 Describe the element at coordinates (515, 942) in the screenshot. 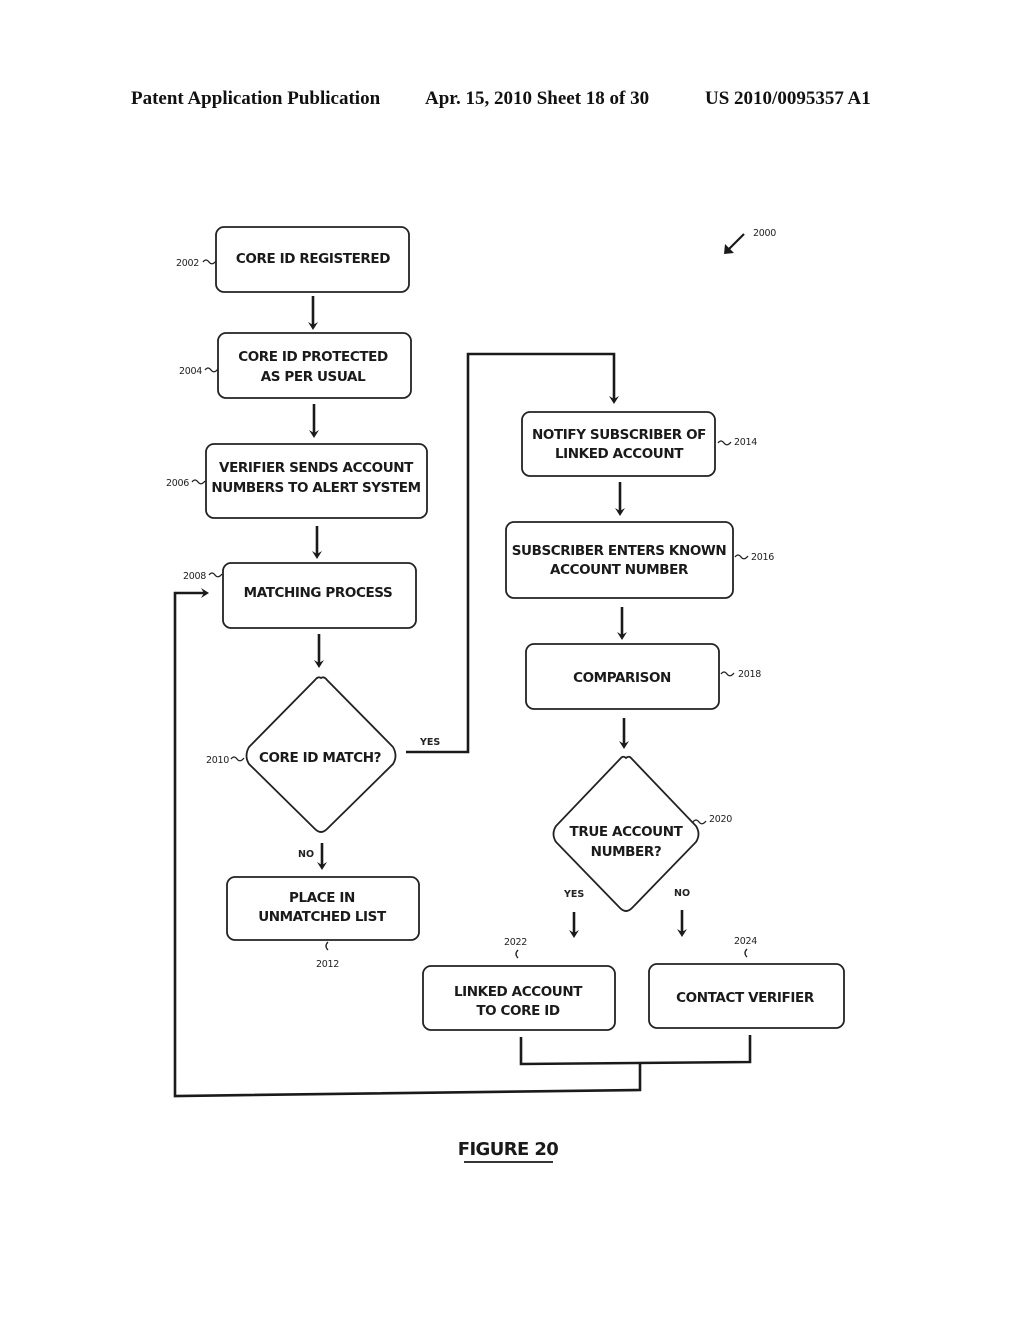

I see `ref-label: 2022` at that location.